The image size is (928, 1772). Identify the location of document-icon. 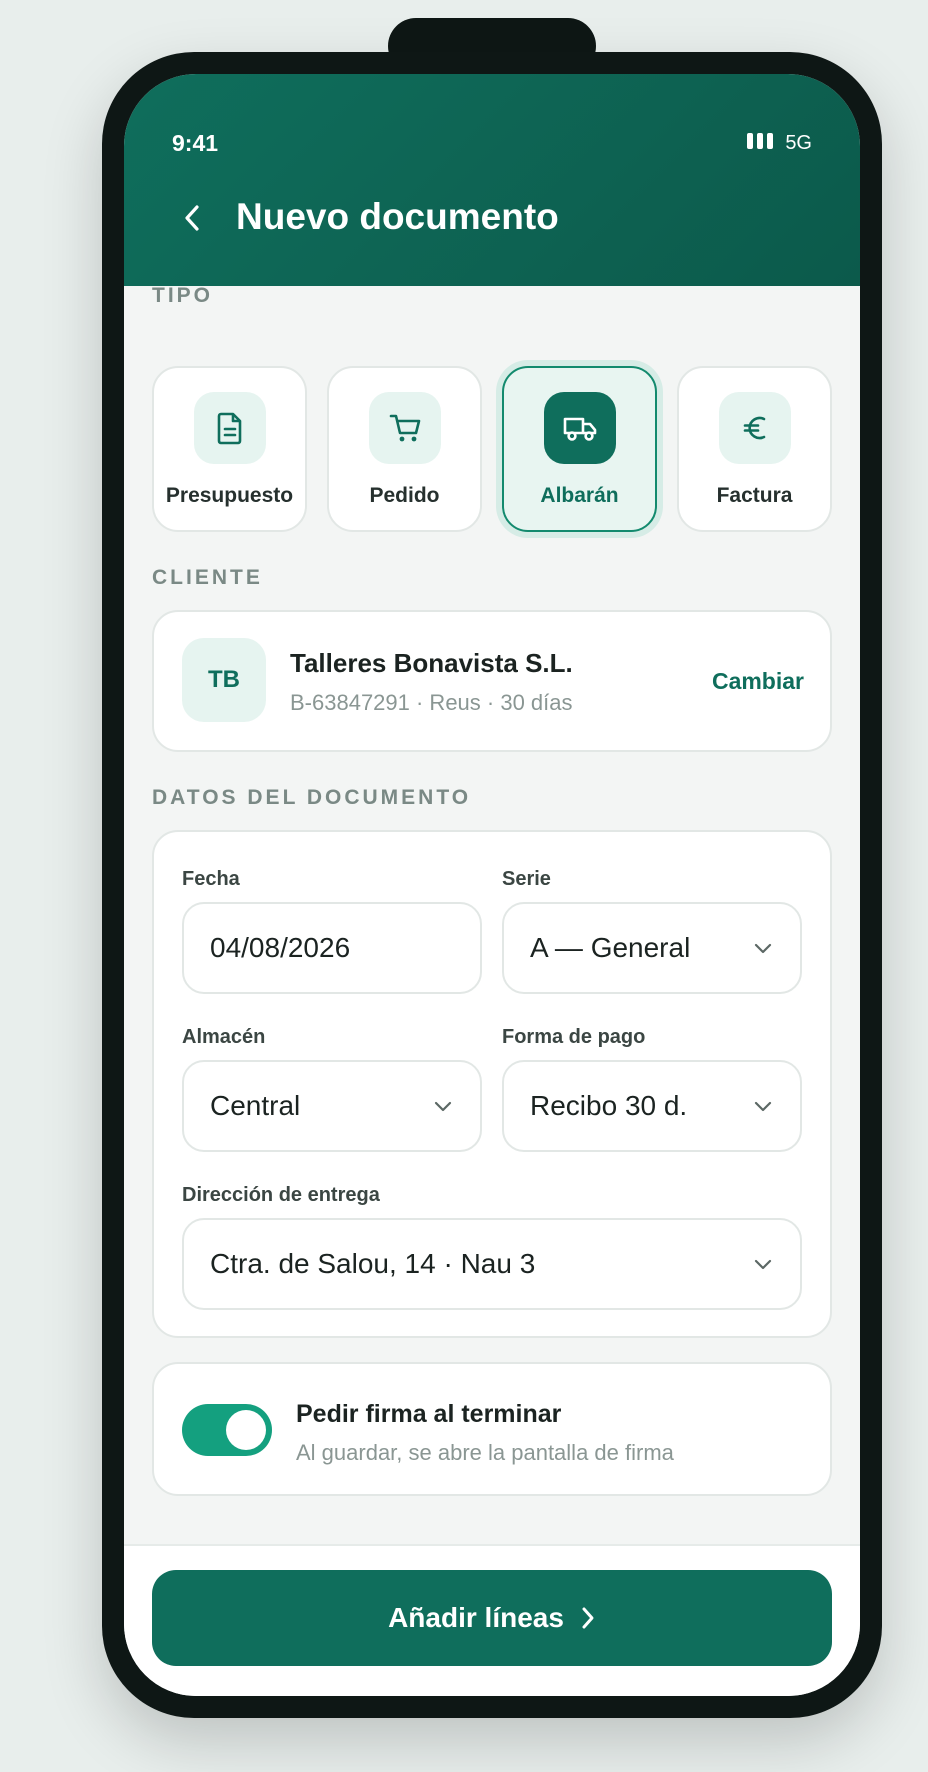
(229, 428).